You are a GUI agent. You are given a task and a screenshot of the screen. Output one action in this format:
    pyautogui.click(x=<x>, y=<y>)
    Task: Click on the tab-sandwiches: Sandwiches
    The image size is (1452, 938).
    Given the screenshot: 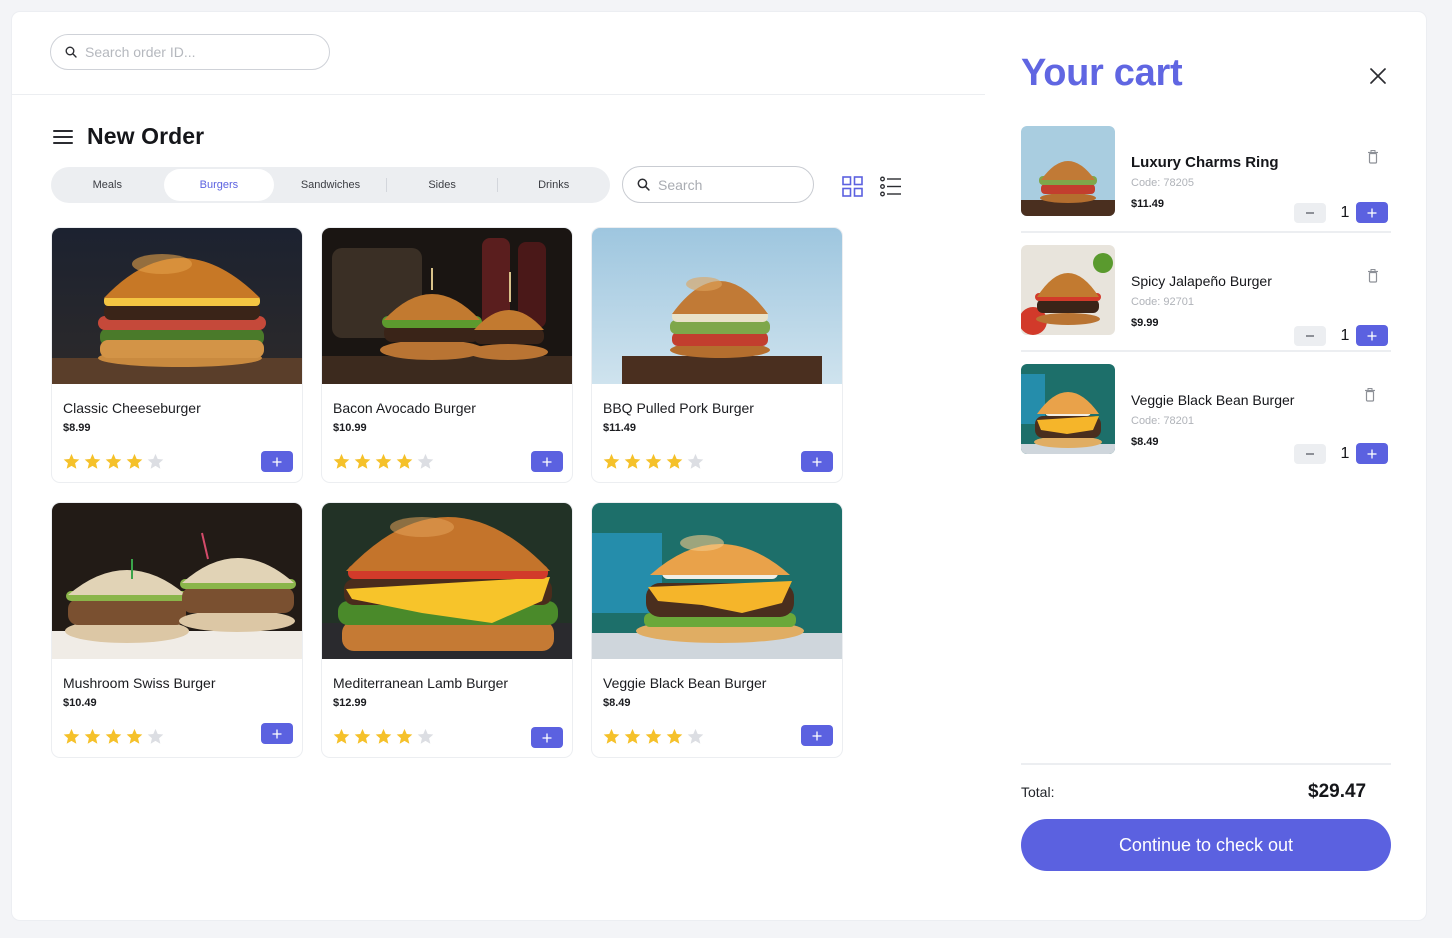 What is the action you would take?
    pyautogui.click(x=330, y=185)
    